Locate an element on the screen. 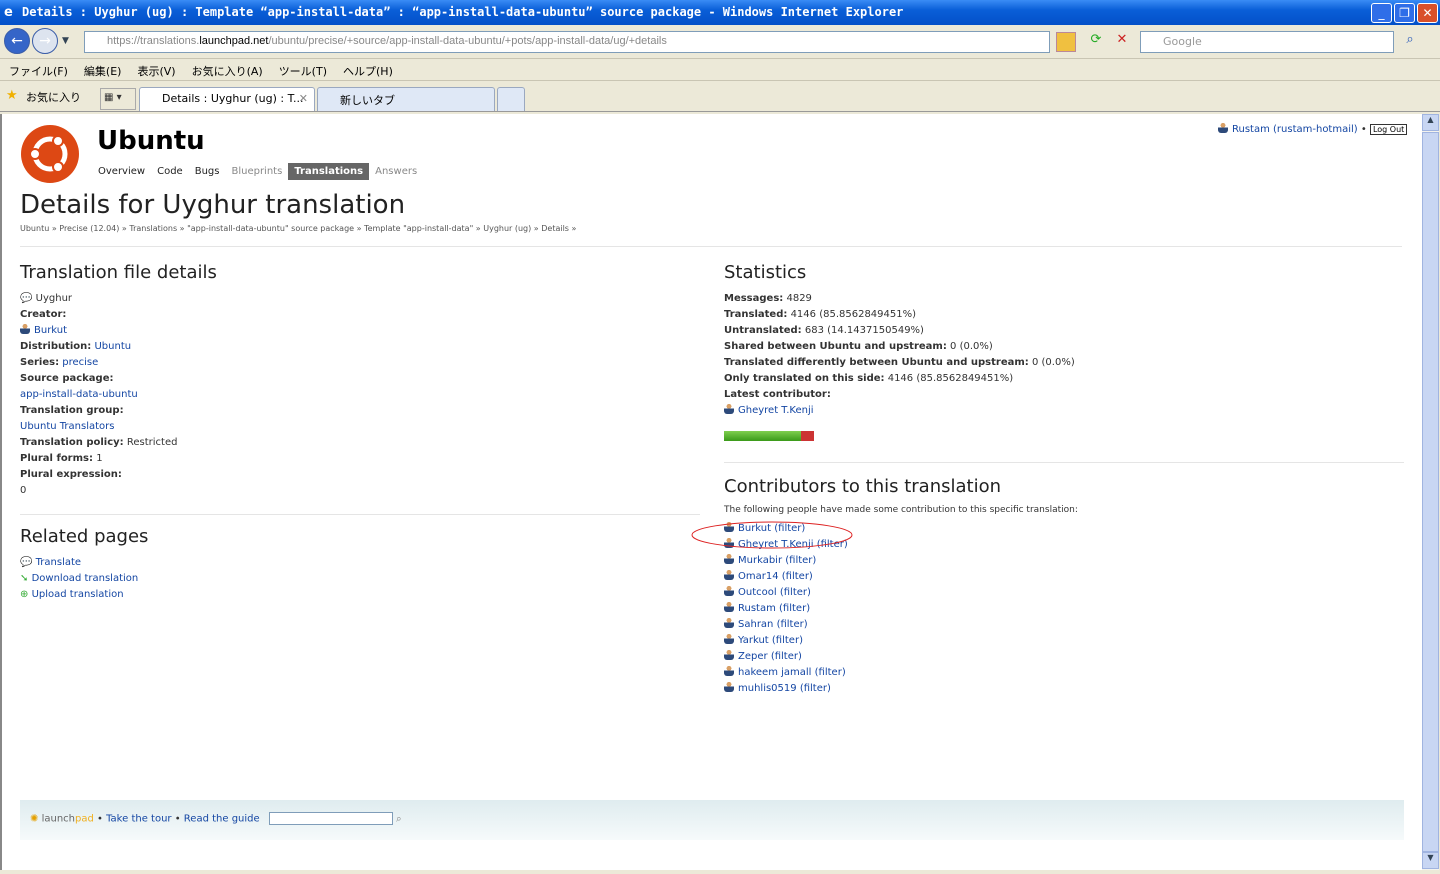  tab-details: Details : Uyghur (ug) : T... ✕ is located at coordinates (227, 99).